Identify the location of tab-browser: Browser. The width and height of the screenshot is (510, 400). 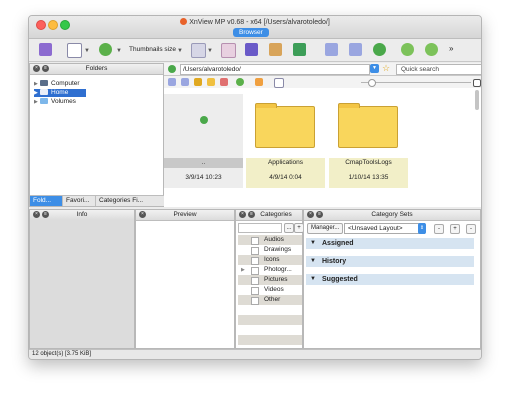
(251, 32).